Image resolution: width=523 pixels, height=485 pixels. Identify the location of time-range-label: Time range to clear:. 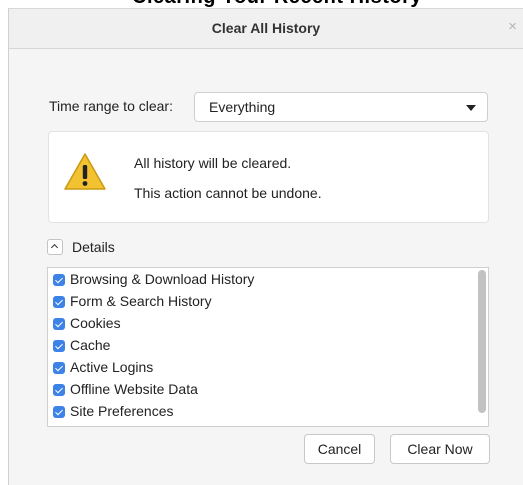
(111, 106).